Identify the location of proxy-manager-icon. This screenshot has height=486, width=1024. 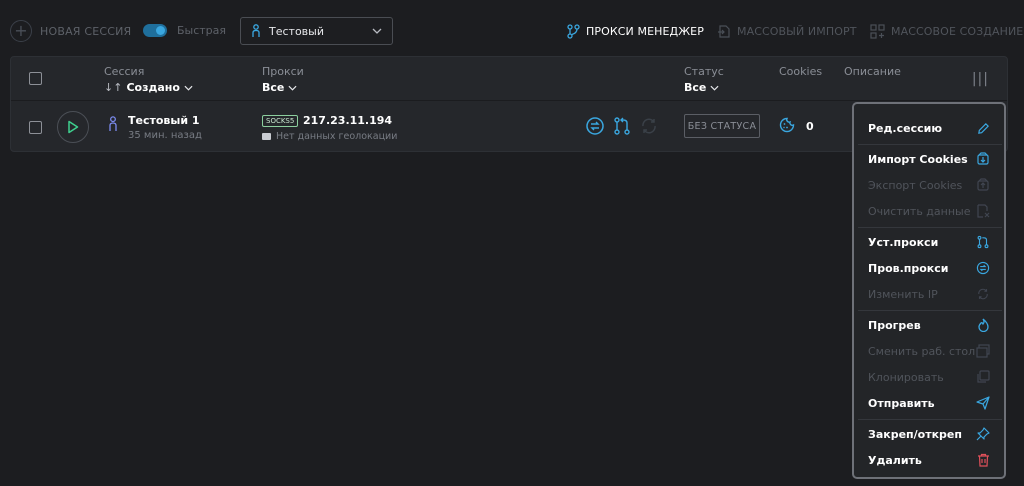
(573, 31).